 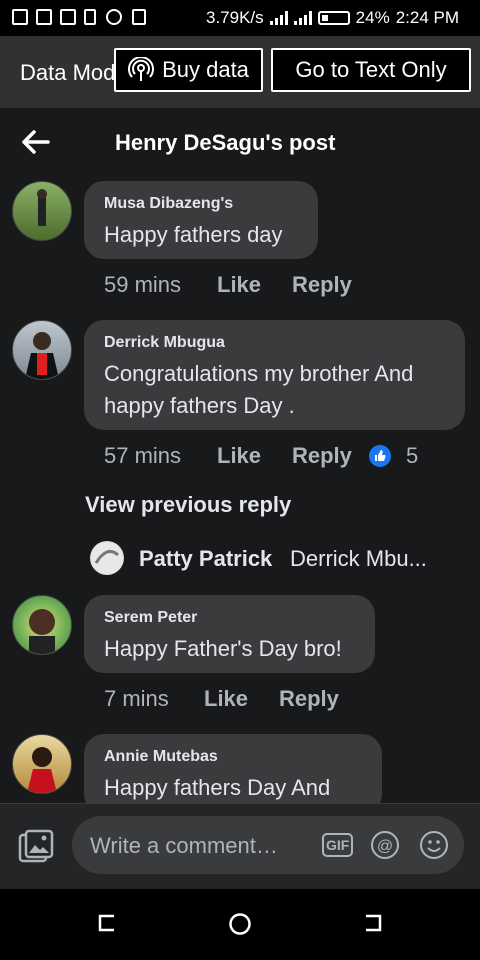 I want to click on mail-icon, so click(x=44, y=17).